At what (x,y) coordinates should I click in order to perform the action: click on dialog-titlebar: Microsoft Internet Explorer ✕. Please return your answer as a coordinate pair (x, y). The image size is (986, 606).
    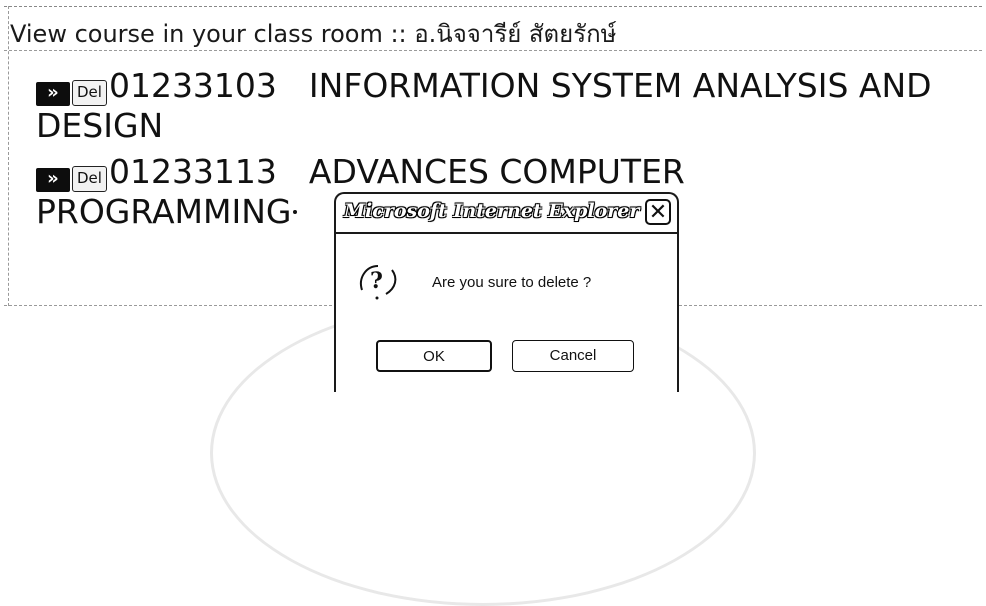
    Looking at the image, I should click on (506, 214).